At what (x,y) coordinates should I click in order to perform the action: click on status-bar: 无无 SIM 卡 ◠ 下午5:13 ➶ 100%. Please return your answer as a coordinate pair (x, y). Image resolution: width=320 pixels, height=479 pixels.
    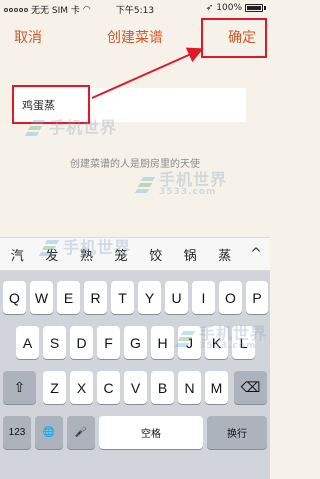
    Looking at the image, I should click on (135, 9).